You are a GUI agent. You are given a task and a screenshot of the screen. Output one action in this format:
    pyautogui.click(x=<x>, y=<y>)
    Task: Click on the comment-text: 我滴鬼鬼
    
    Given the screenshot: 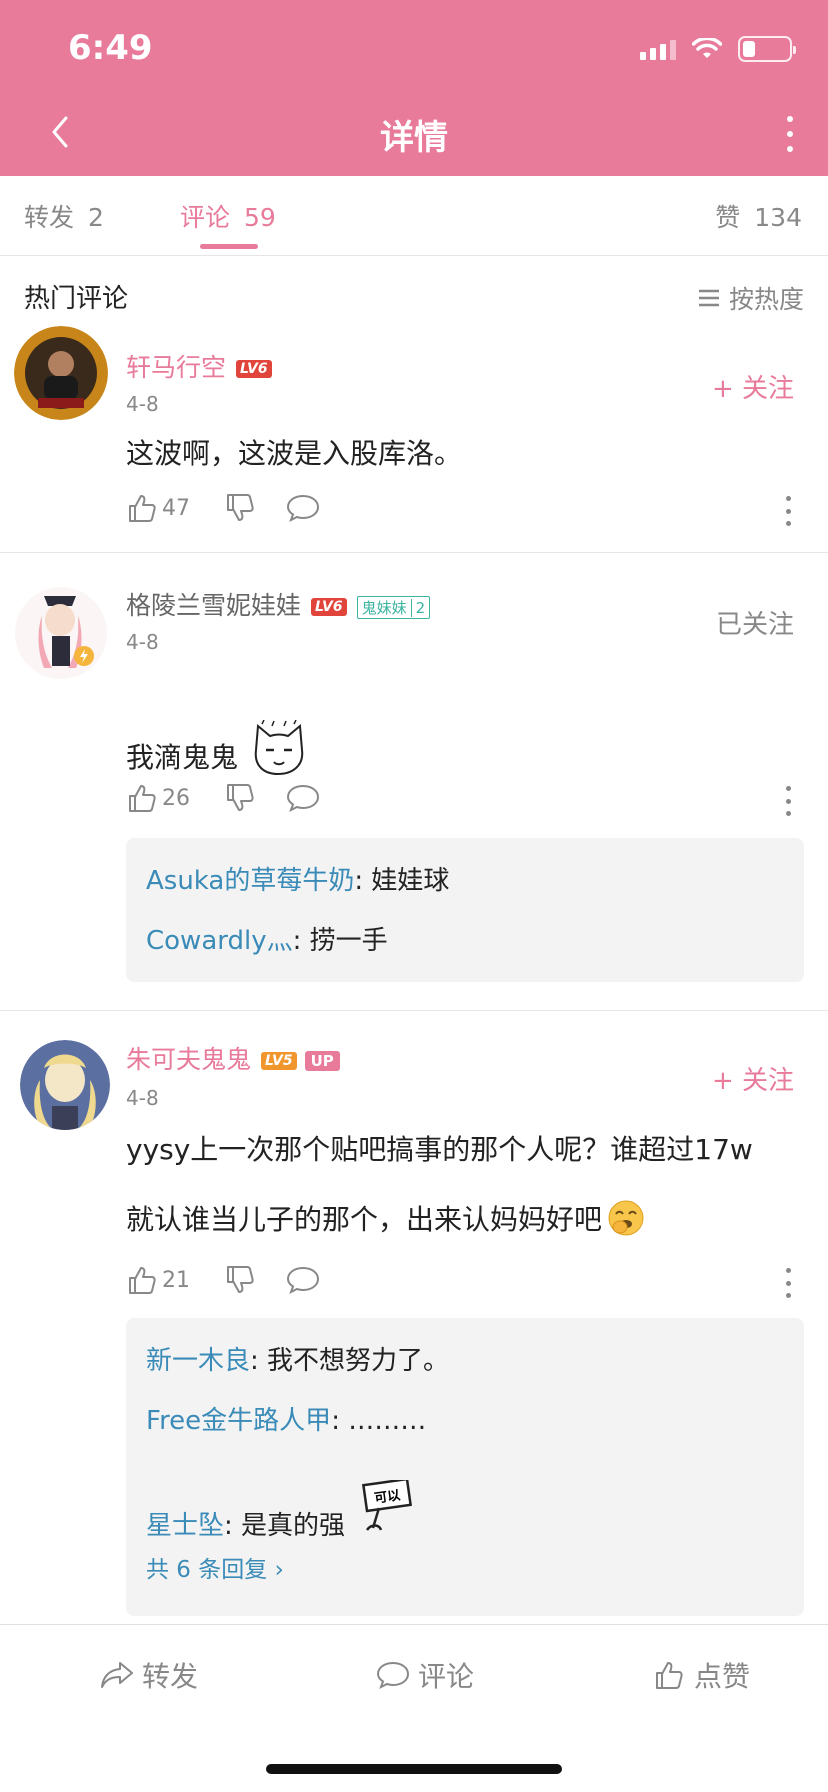 What is the action you would take?
    pyautogui.click(x=217, y=748)
    